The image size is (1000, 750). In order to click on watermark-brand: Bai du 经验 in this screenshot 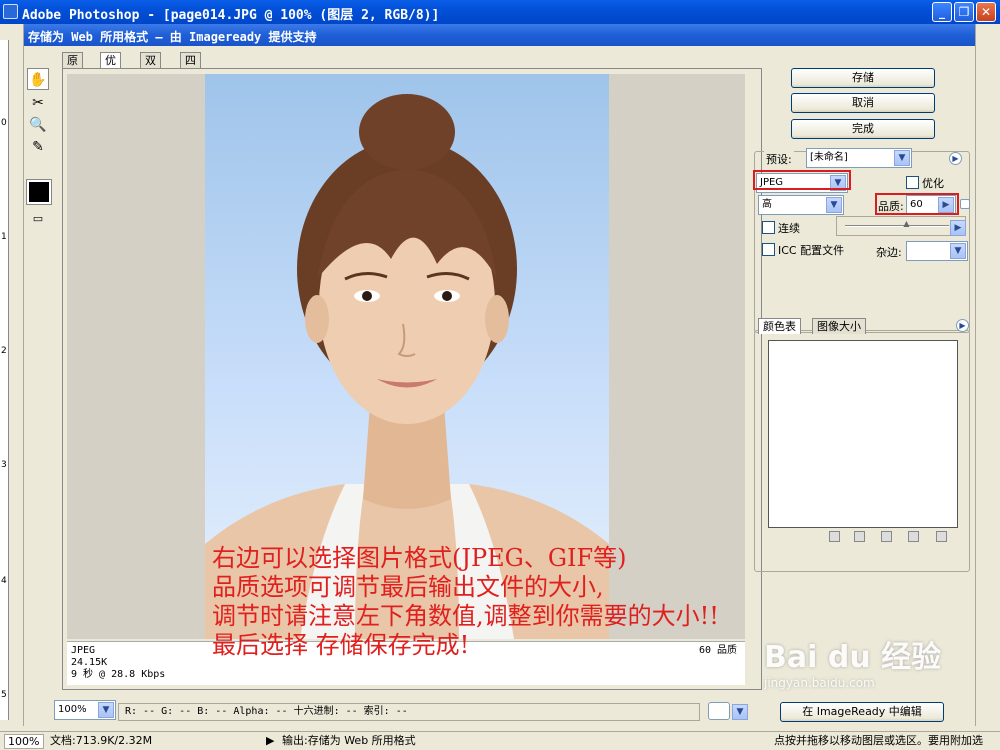, I will do `click(853, 657)`.